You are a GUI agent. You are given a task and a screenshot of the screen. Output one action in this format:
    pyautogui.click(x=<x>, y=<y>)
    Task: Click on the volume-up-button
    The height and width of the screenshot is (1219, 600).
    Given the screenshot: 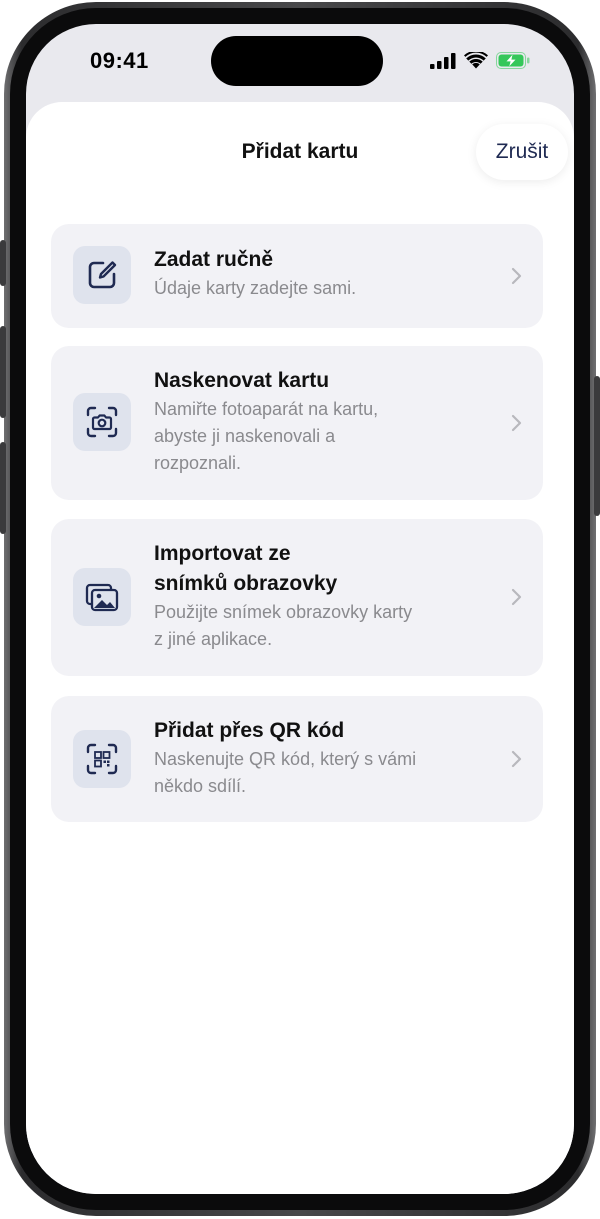 What is the action you would take?
    pyautogui.click(x=3, y=372)
    